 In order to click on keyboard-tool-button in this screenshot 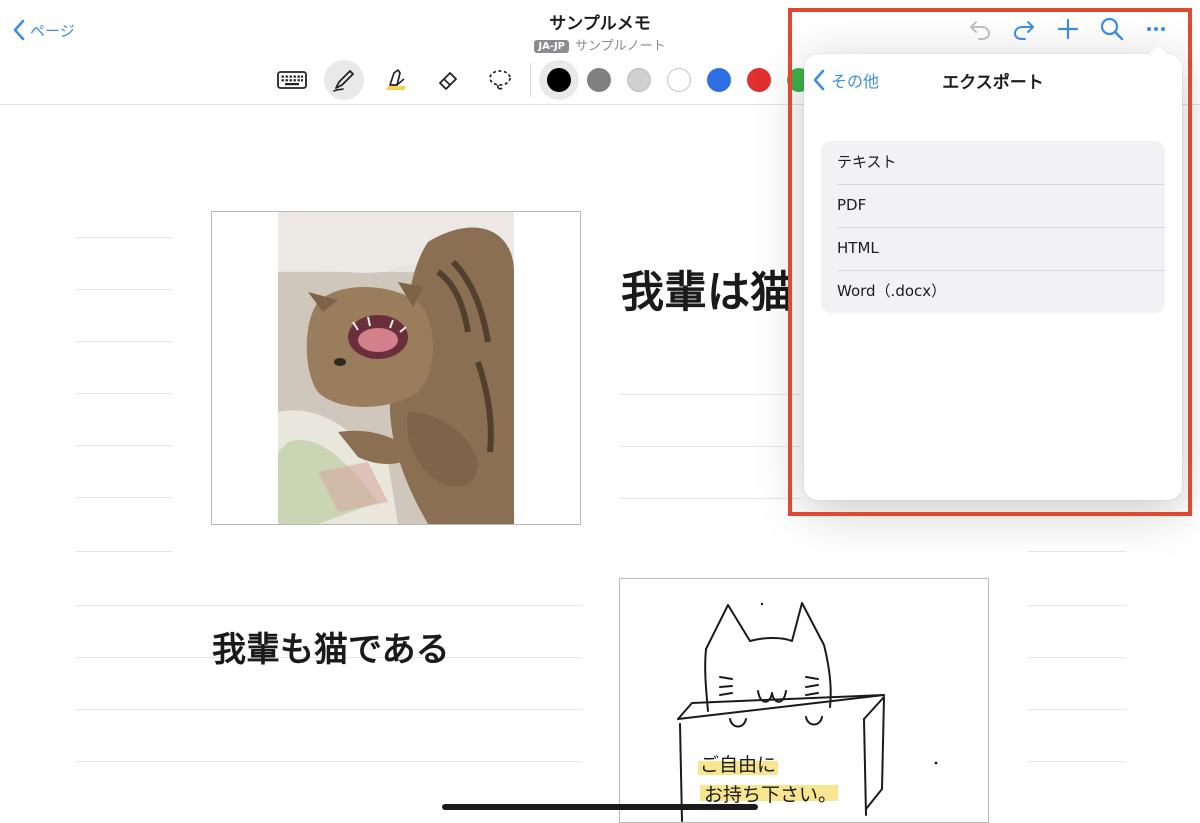, I will do `click(292, 80)`.